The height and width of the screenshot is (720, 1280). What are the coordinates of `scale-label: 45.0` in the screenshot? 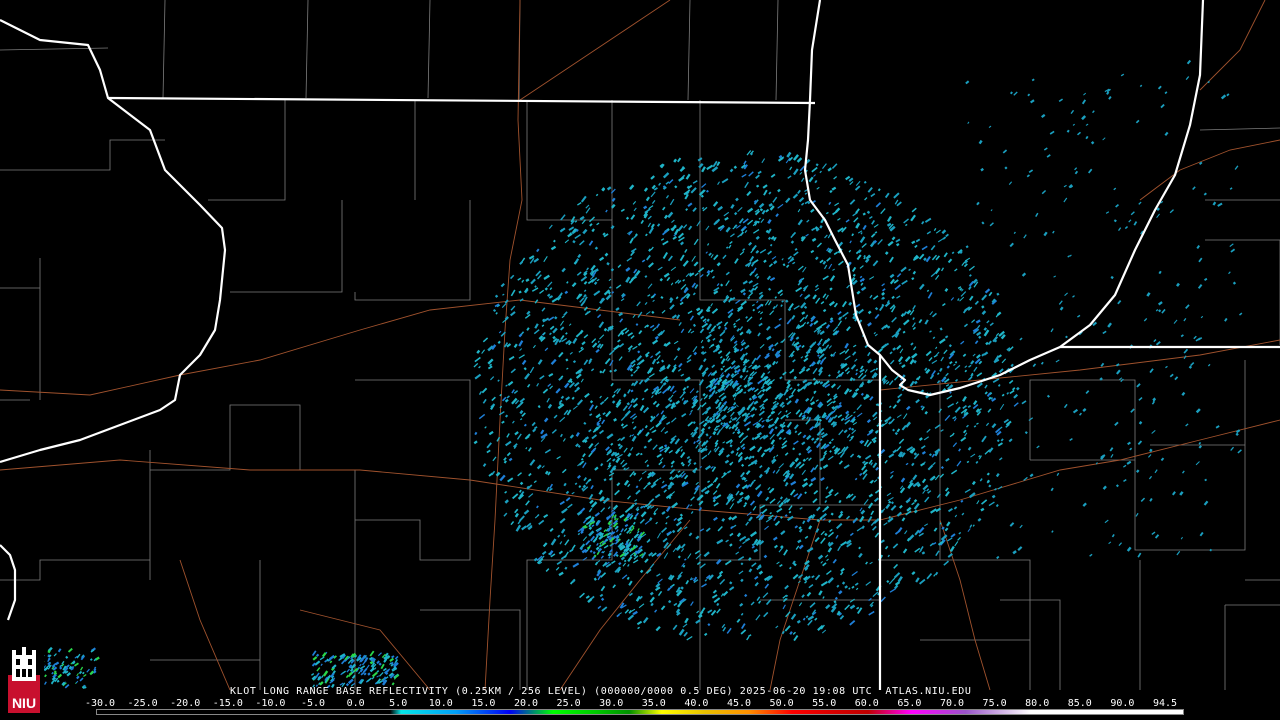 It's located at (739, 703).